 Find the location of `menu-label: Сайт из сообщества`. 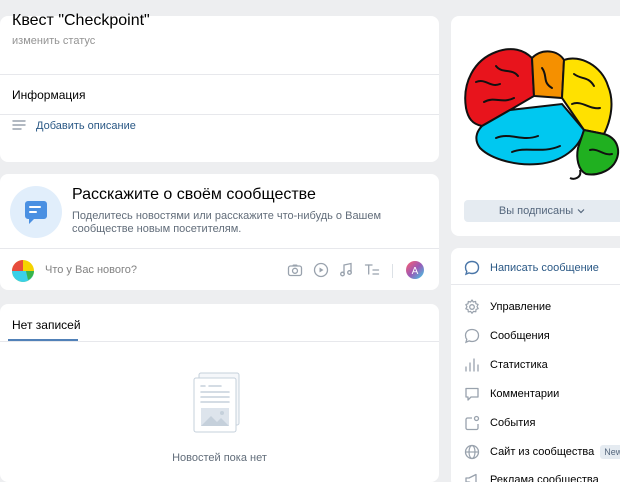

menu-label: Сайт из сообщества is located at coordinates (542, 452).